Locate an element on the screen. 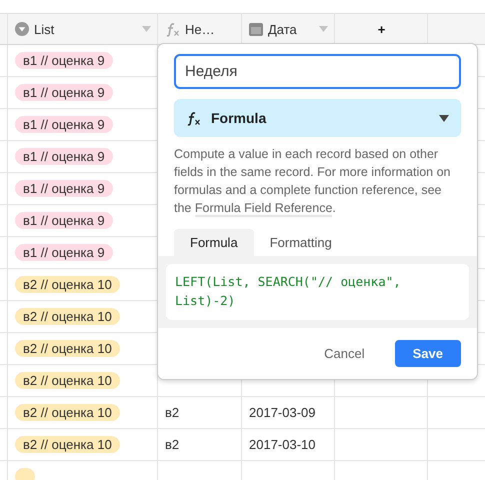 This screenshot has width=485, height=480. editor-tab: Formatting is located at coordinates (301, 242).